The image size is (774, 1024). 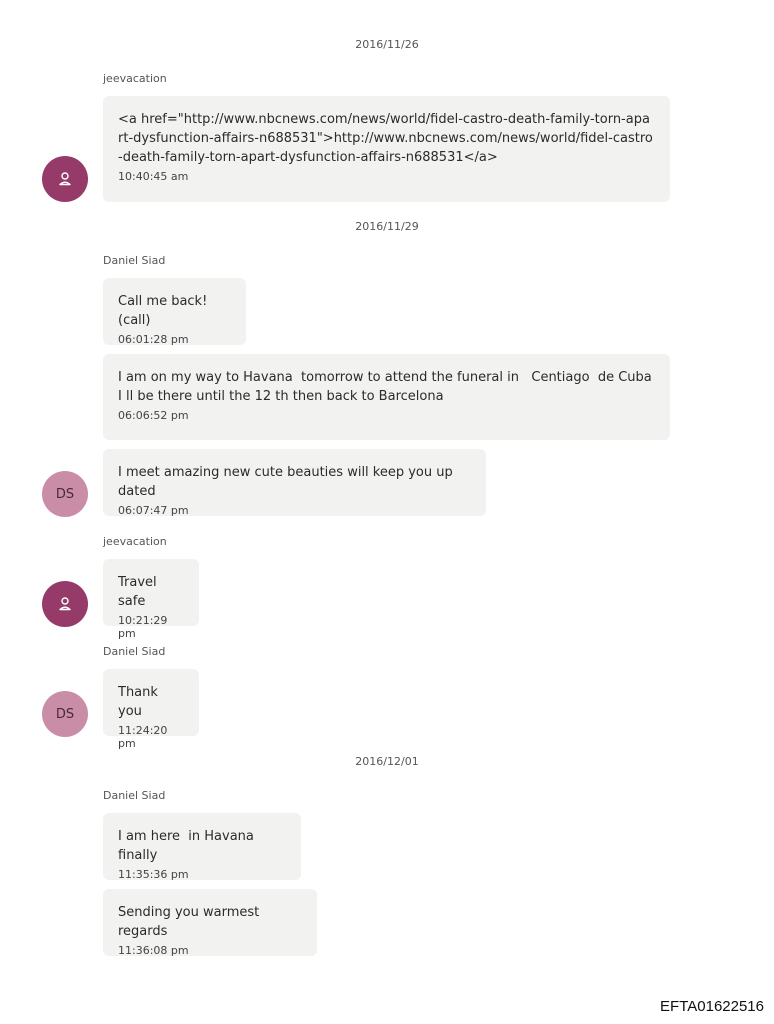 What do you see at coordinates (387, 761) in the screenshot?
I see `date-separator: 2016/12/01` at bounding box center [387, 761].